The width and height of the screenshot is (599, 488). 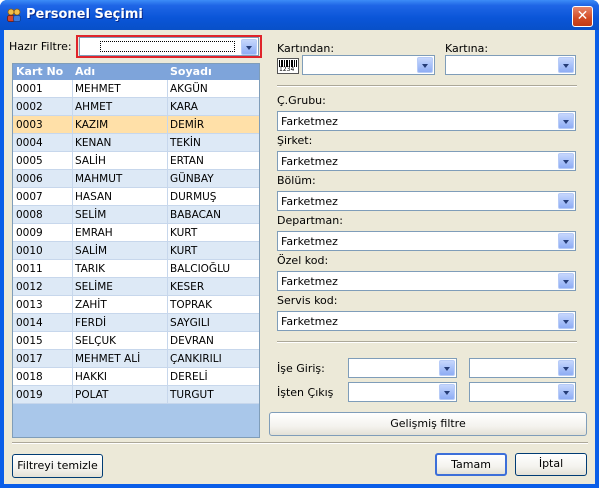 What do you see at coordinates (29, 341) in the screenshot?
I see `card-no-cell: 0015` at bounding box center [29, 341].